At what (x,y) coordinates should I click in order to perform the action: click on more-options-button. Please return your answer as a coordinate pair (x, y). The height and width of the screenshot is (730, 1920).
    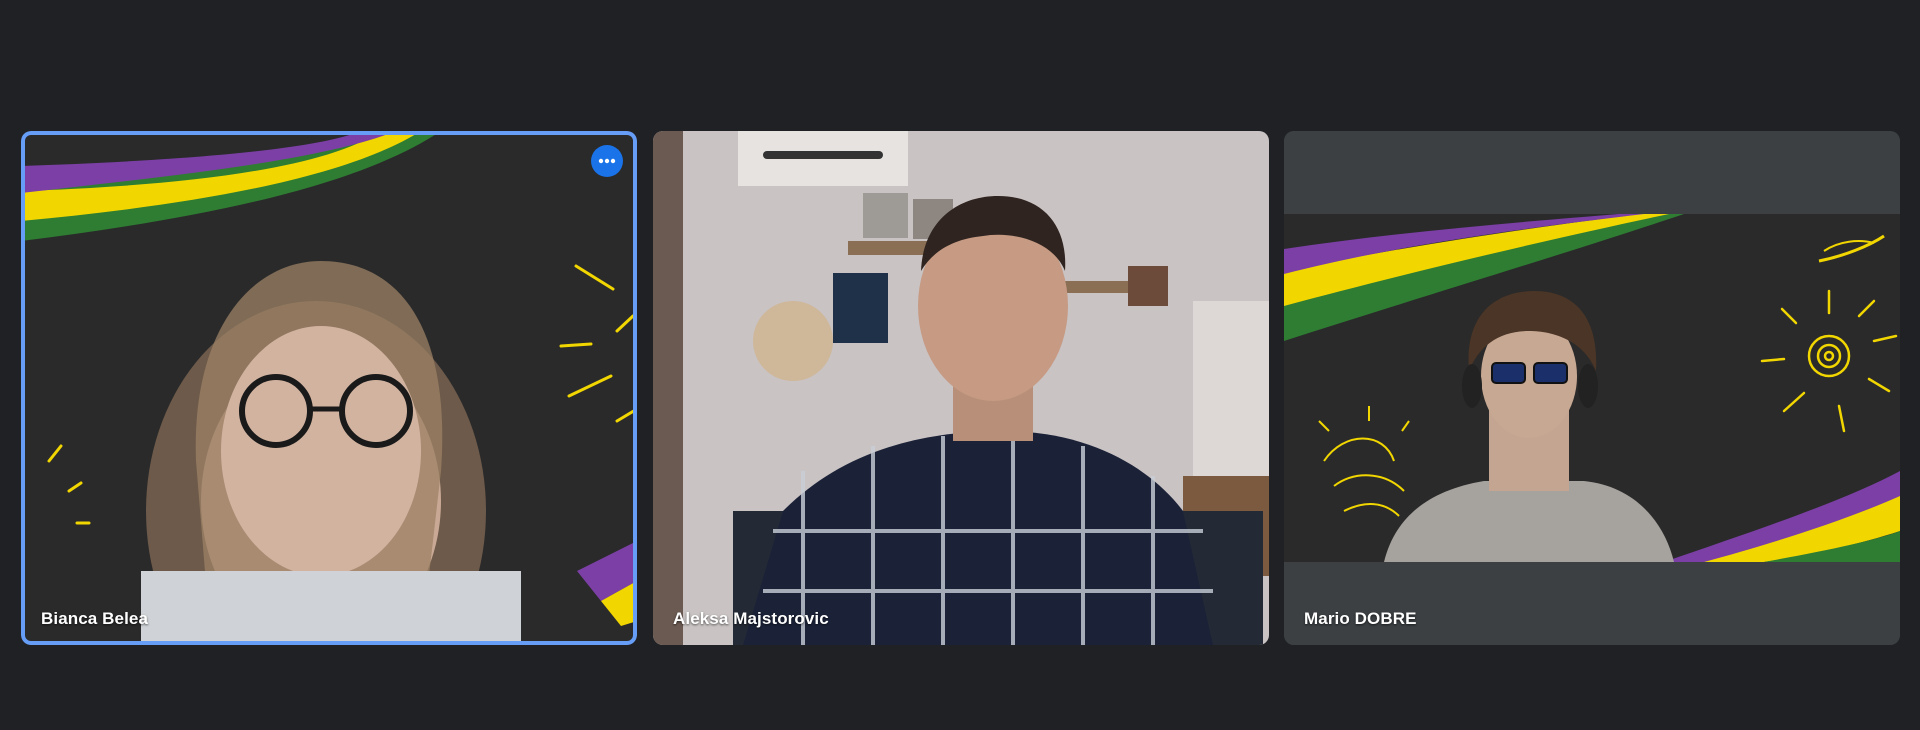
    Looking at the image, I should click on (607, 161).